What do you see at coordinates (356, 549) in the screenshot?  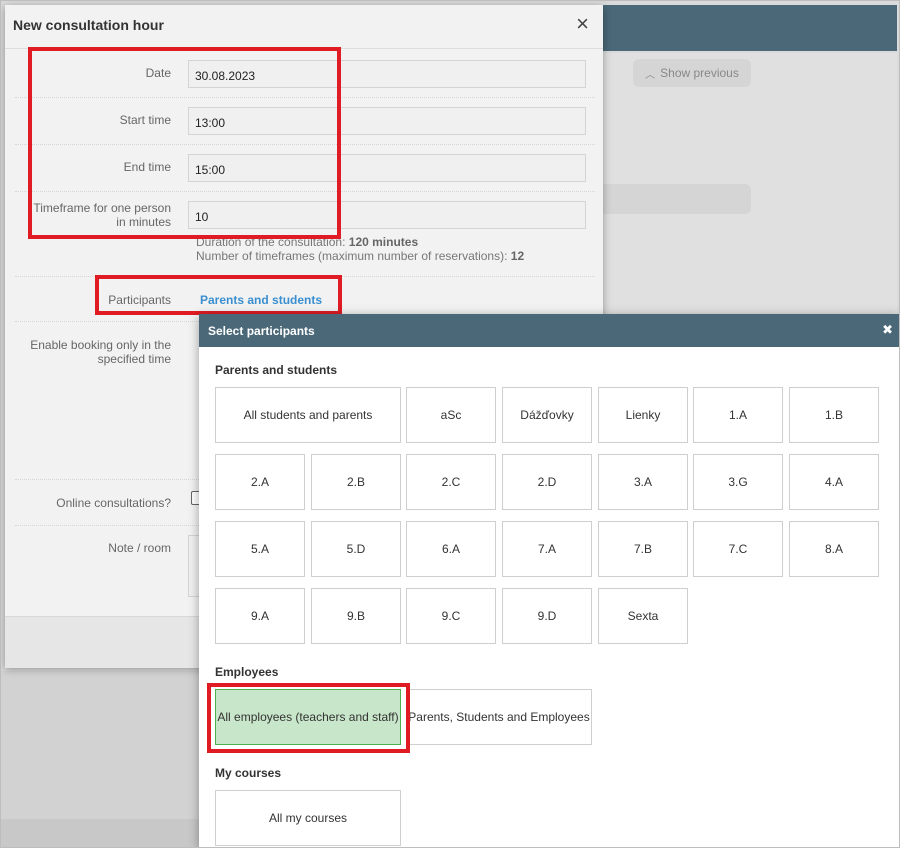 I see `participant-tile: 5.D` at bounding box center [356, 549].